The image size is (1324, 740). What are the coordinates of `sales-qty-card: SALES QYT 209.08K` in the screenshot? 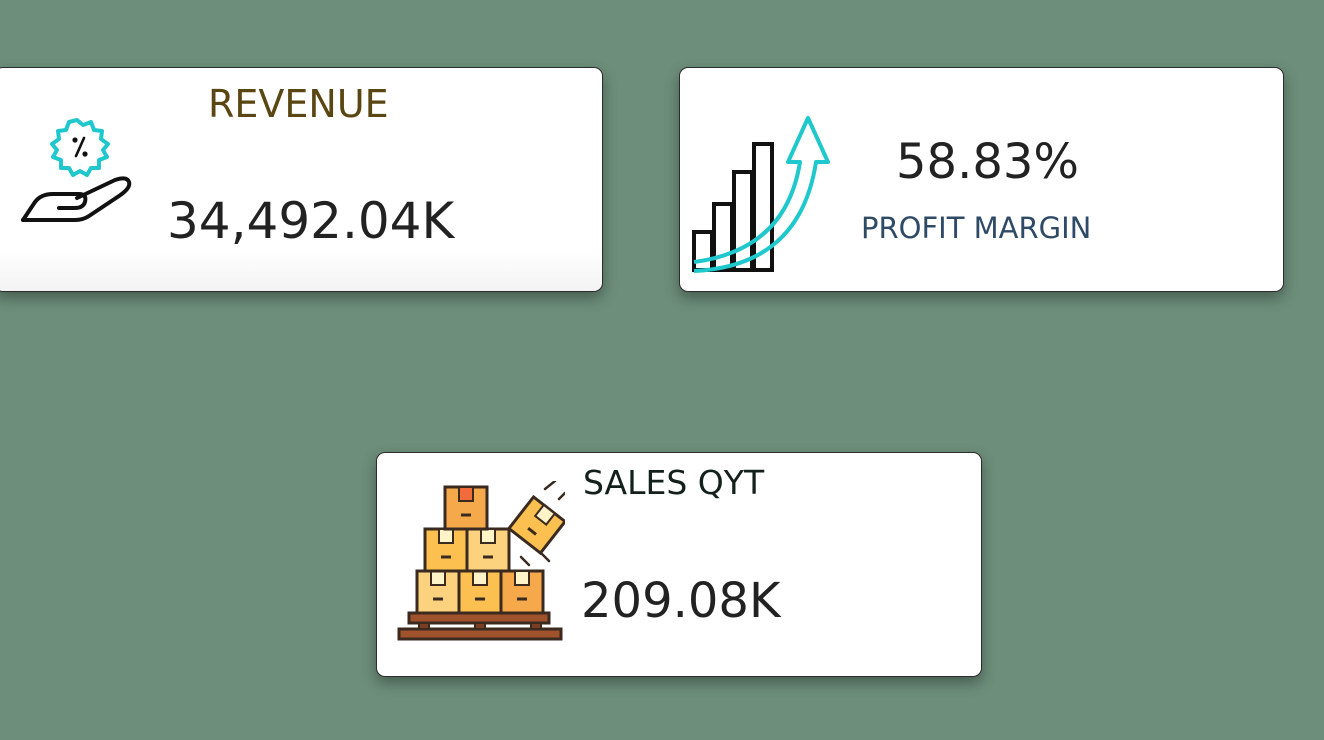 It's located at (679, 564).